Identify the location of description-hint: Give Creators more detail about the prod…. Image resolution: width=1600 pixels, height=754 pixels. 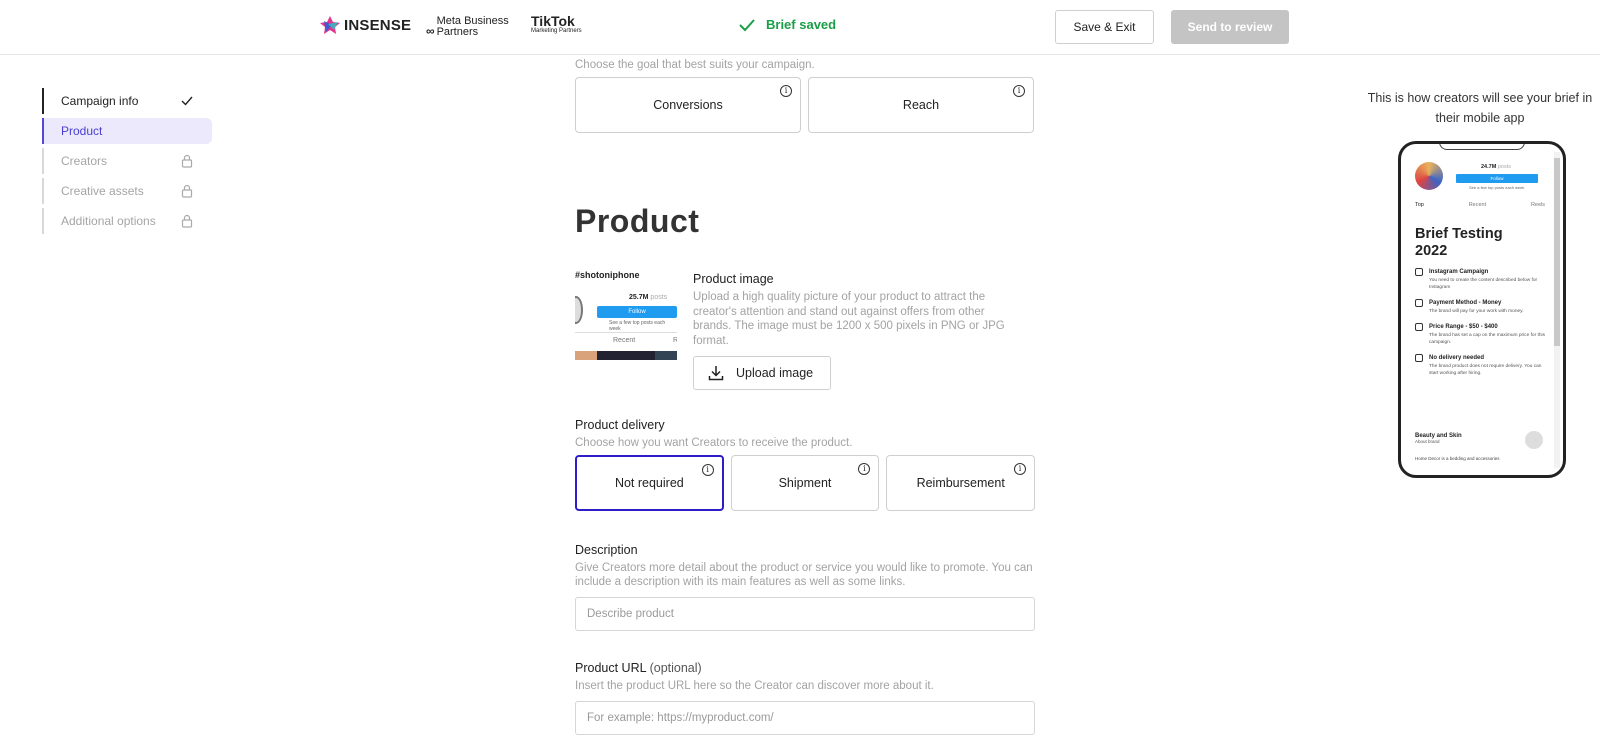
(804, 575).